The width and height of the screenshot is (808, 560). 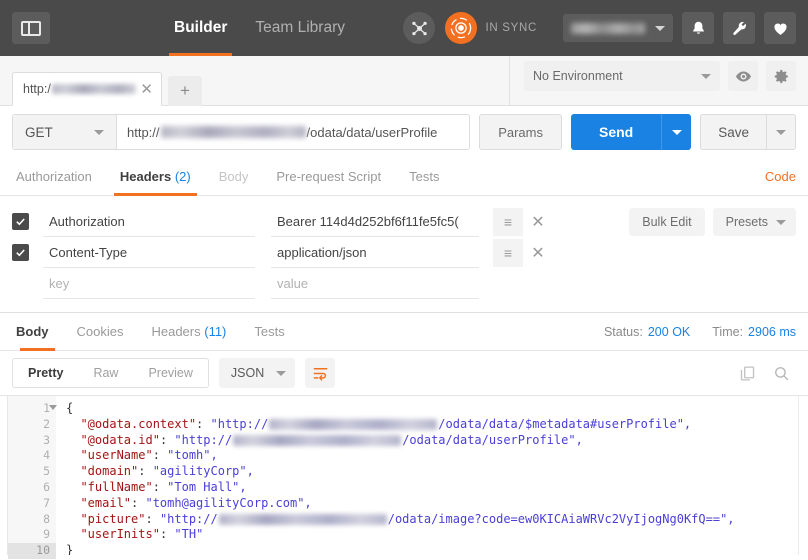 I want to click on url-input: http:// /odata/data/userProfile, so click(x=293, y=132).